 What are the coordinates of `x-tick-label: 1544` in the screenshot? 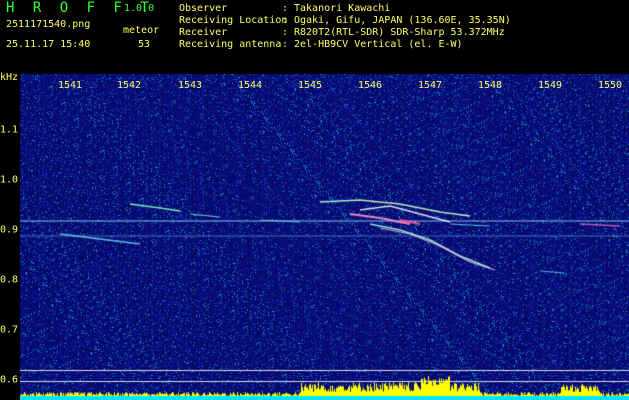 It's located at (250, 85).